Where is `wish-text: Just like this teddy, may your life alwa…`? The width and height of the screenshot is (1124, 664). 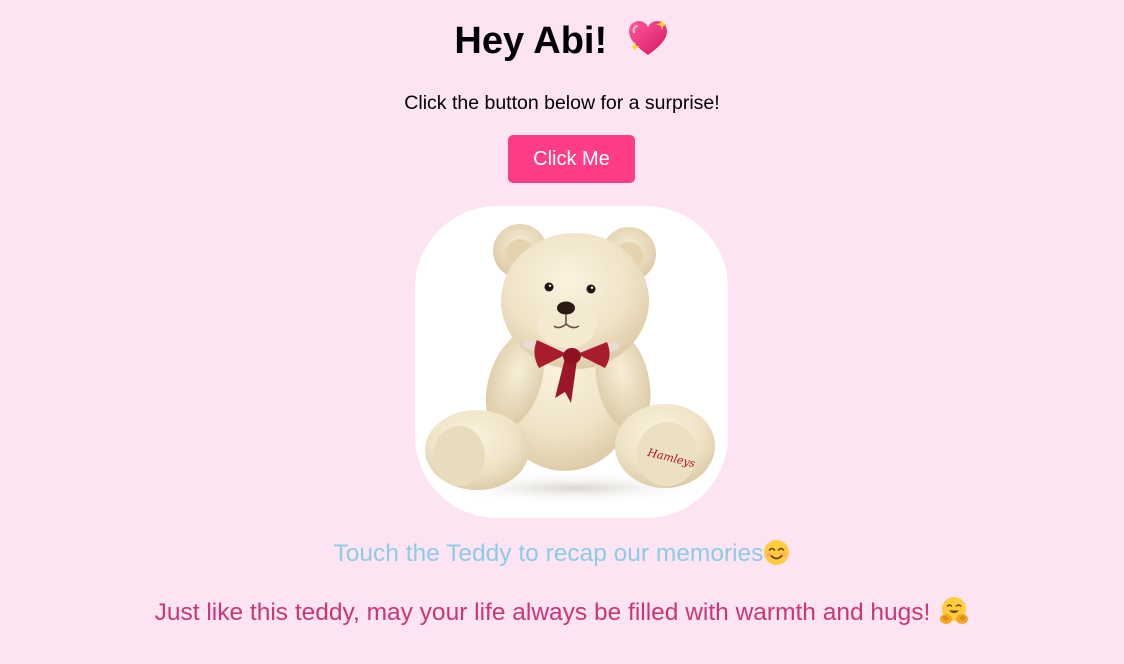 wish-text: Just like this teddy, may your life alwa… is located at coordinates (542, 612).